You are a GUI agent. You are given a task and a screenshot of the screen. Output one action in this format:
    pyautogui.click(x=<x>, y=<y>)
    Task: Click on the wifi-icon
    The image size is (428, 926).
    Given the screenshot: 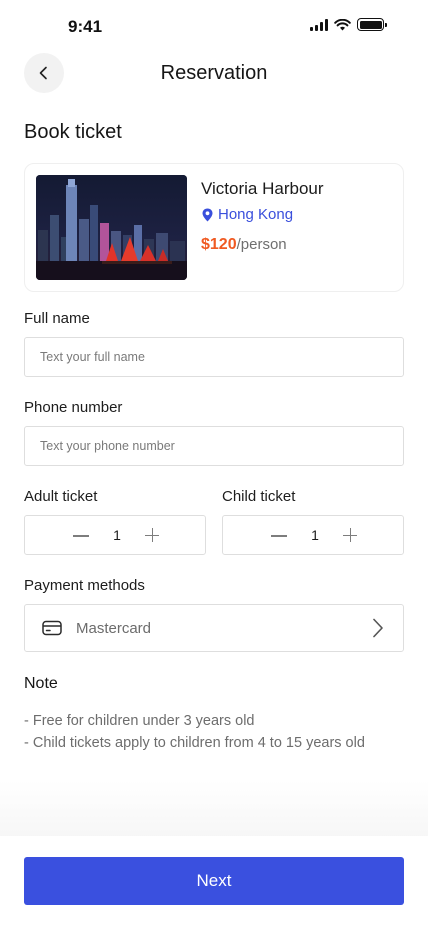 What is the action you would take?
    pyautogui.click(x=342, y=24)
    